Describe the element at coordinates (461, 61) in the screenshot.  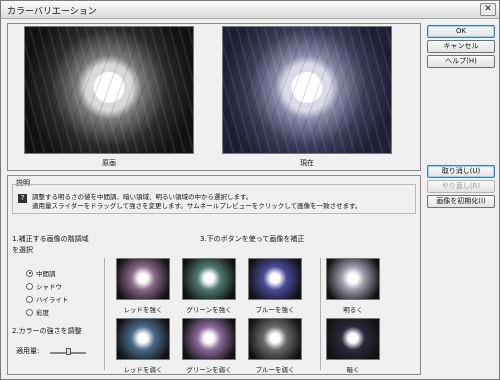
I see `help-button: ヘルプ(H)` at that location.